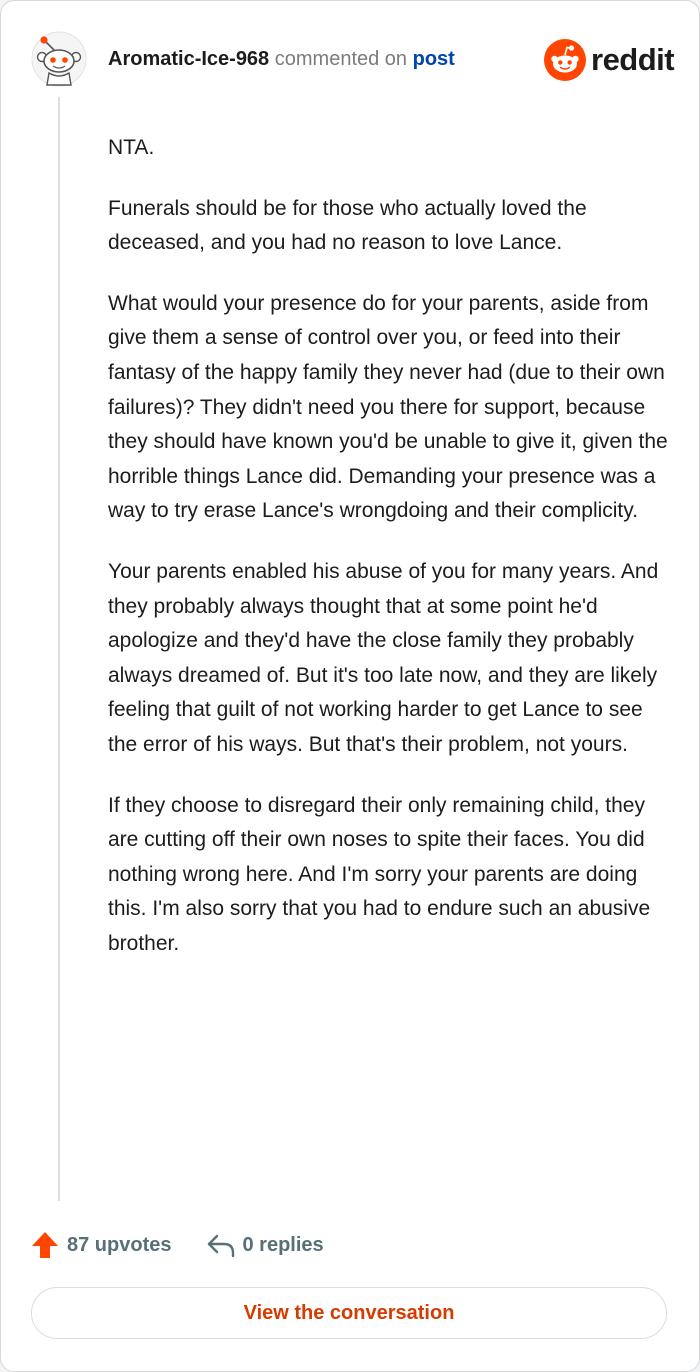  I want to click on upvote-button: 87 upvotes, so click(101, 1245).